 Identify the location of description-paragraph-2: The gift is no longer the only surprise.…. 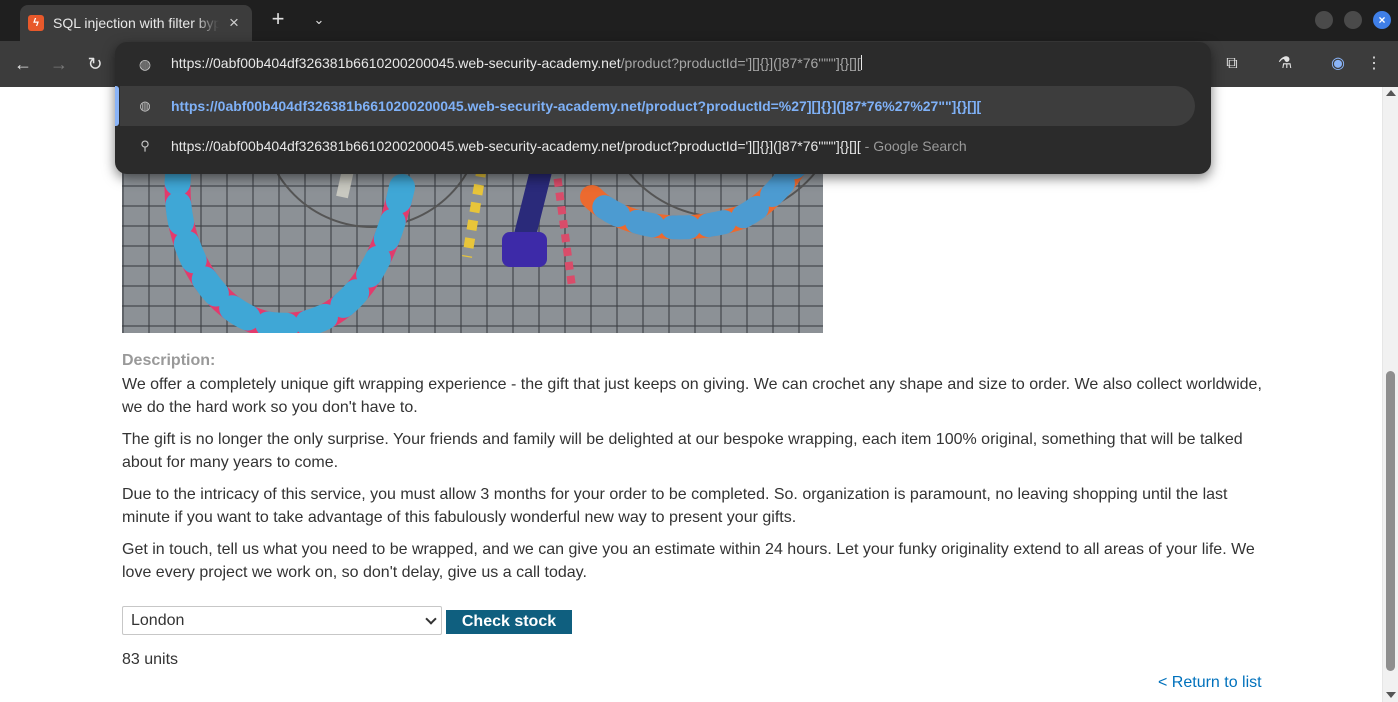
(682, 451).